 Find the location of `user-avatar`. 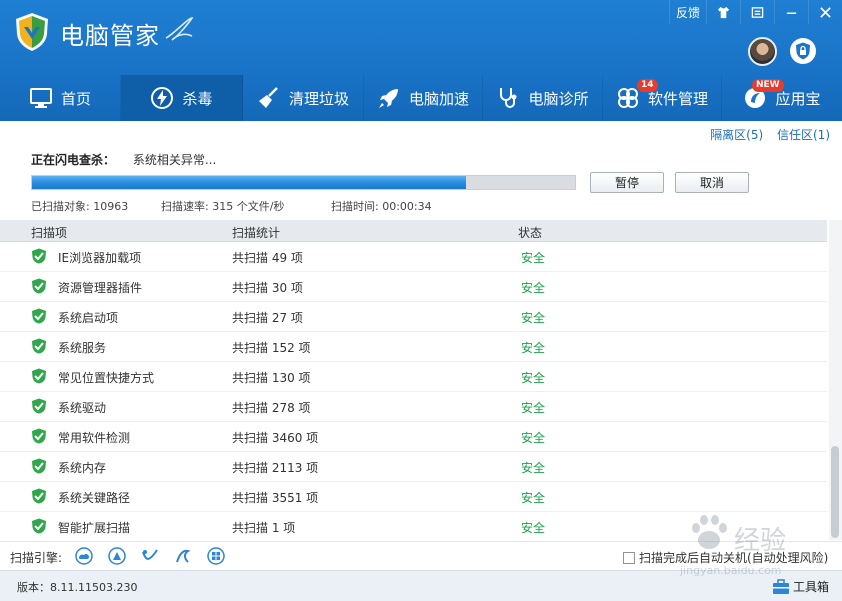

user-avatar is located at coordinates (762, 51).